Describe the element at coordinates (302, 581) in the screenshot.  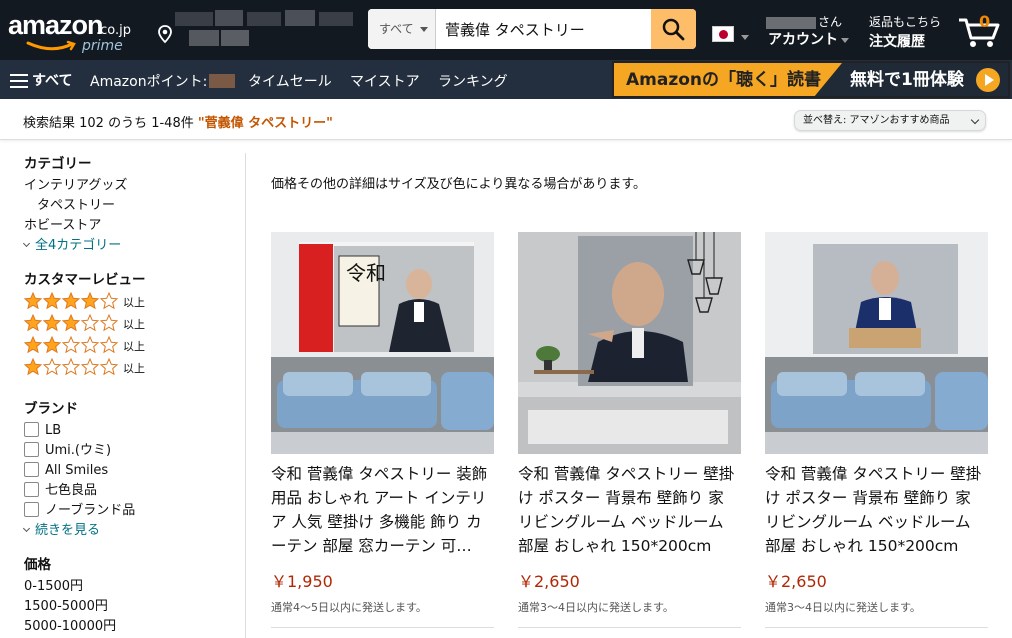
I see `product-price: ￥1,950` at that location.